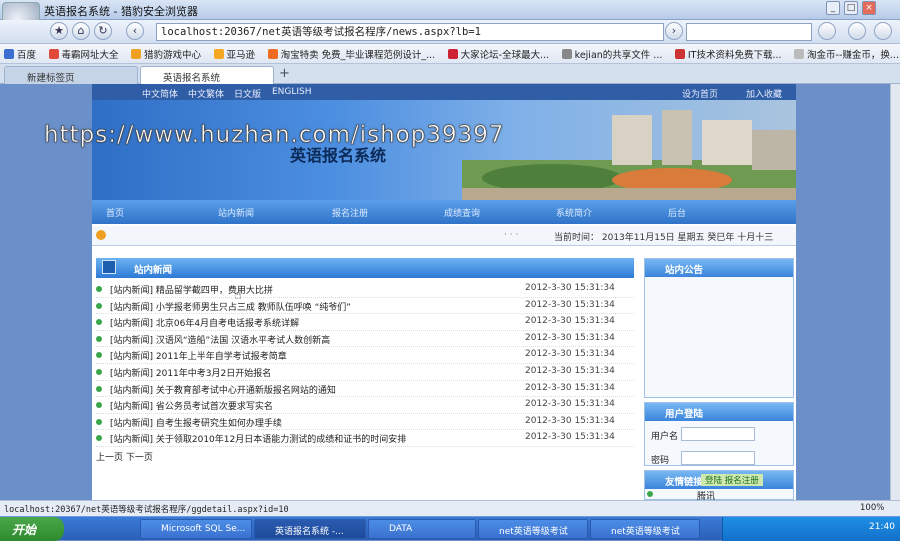 The image size is (900, 541). I want to click on notice-title: 站内公告, so click(719, 268).